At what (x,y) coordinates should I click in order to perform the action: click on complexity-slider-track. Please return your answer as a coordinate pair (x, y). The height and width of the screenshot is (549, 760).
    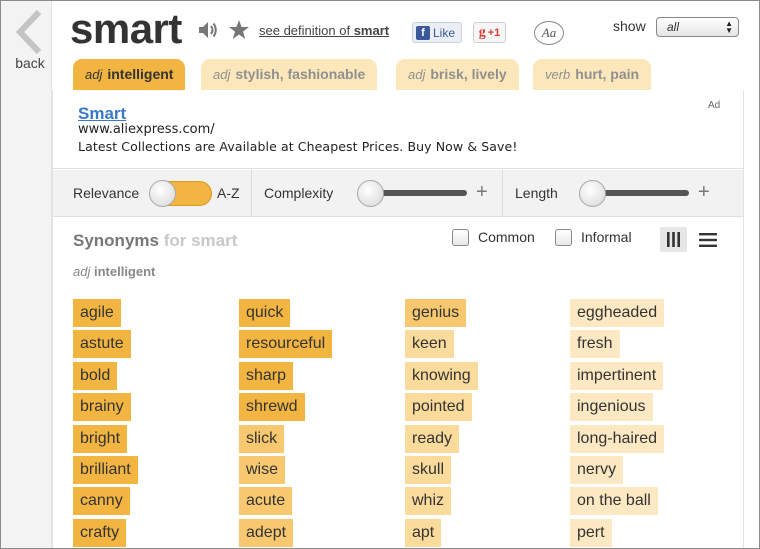
    Looking at the image, I should click on (419, 193).